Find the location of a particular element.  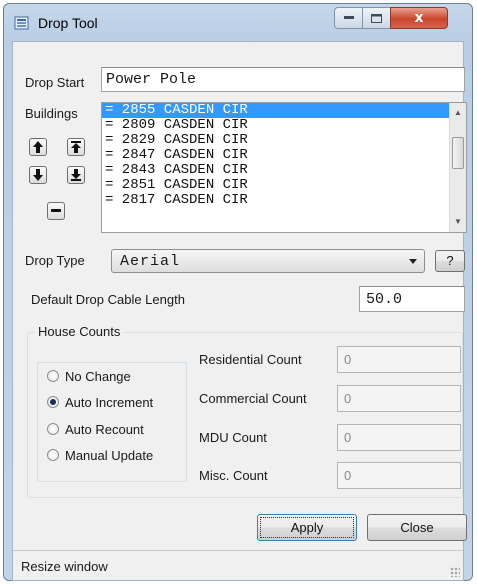

list-item: = 2809 CASDEN CIR is located at coordinates (284, 125).